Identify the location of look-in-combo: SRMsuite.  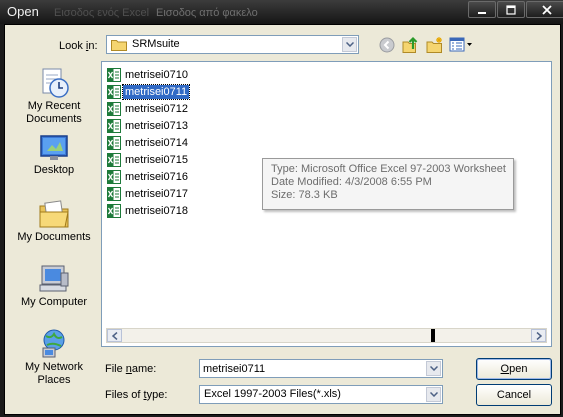
(232, 44).